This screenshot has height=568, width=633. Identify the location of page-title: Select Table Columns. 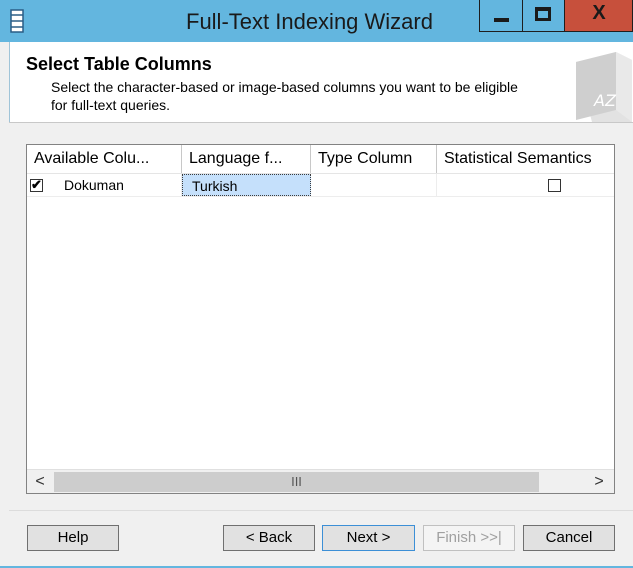
(119, 64).